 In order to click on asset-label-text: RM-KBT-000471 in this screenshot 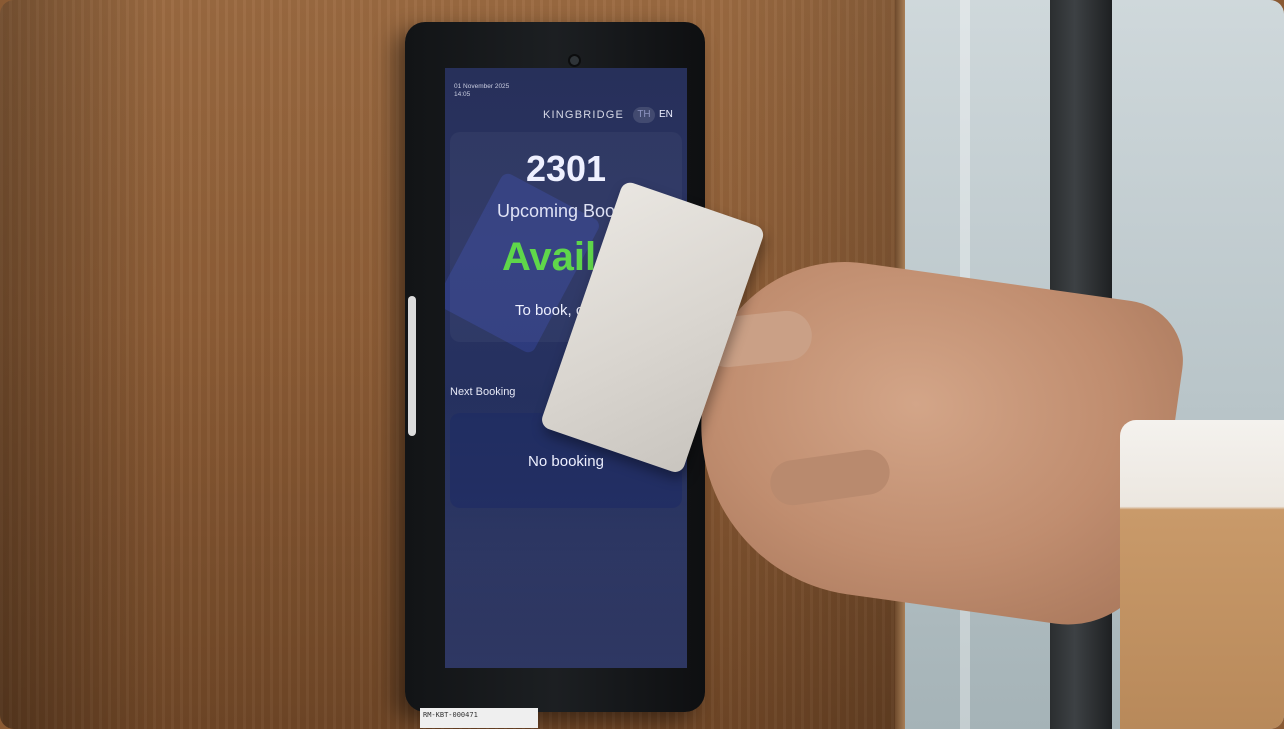, I will do `click(450, 715)`.